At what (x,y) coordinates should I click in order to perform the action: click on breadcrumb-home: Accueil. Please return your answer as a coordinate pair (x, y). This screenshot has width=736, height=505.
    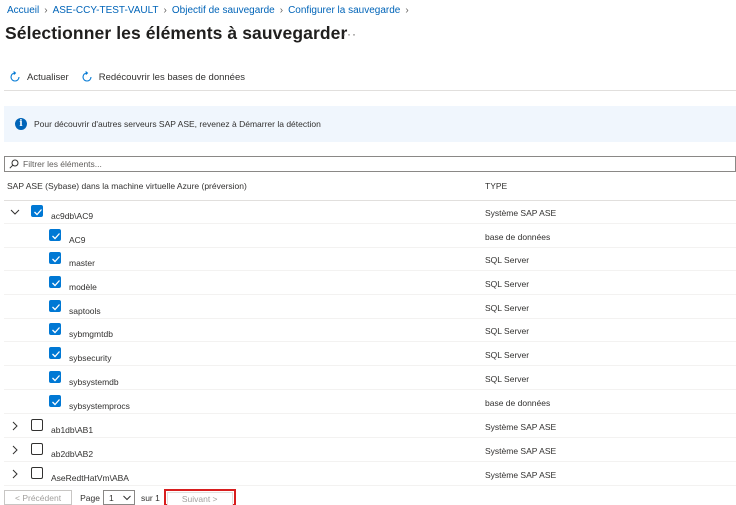
    Looking at the image, I should click on (23, 10).